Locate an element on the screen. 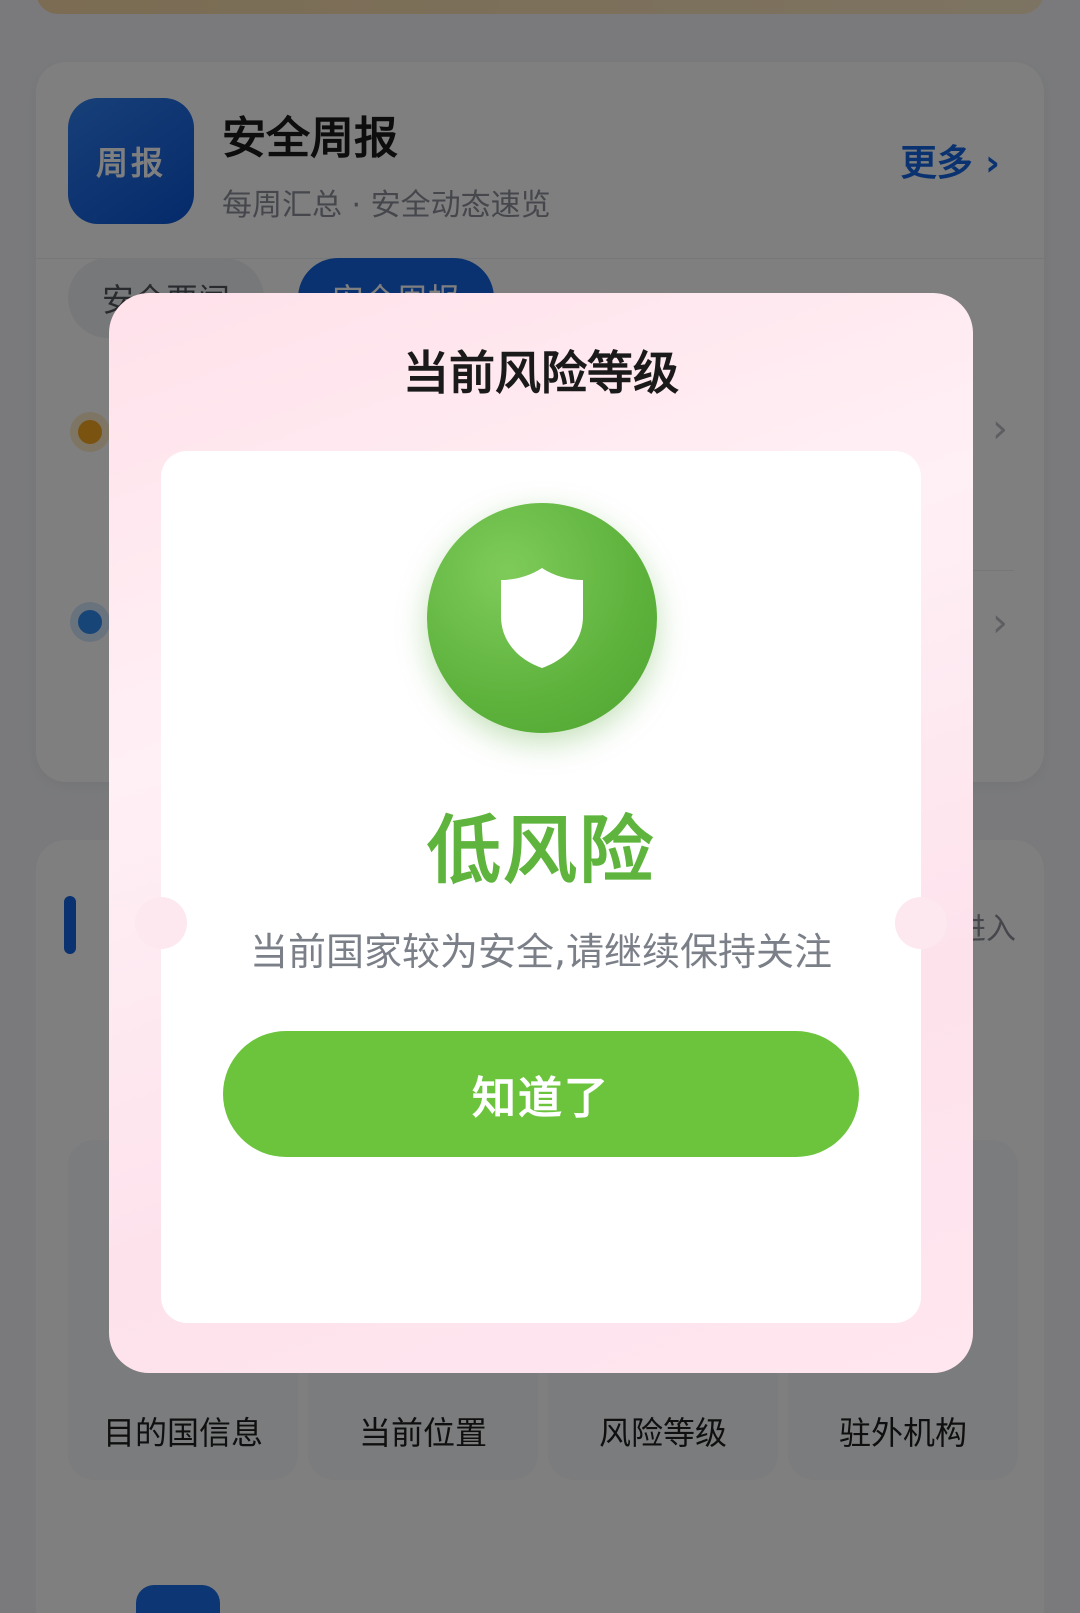  shield-icon is located at coordinates (542, 618).